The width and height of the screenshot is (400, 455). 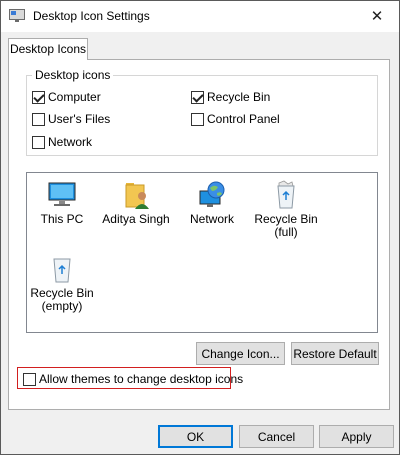 I want to click on title-bar: Desktop Icon Settings ✕, so click(x=200, y=16).